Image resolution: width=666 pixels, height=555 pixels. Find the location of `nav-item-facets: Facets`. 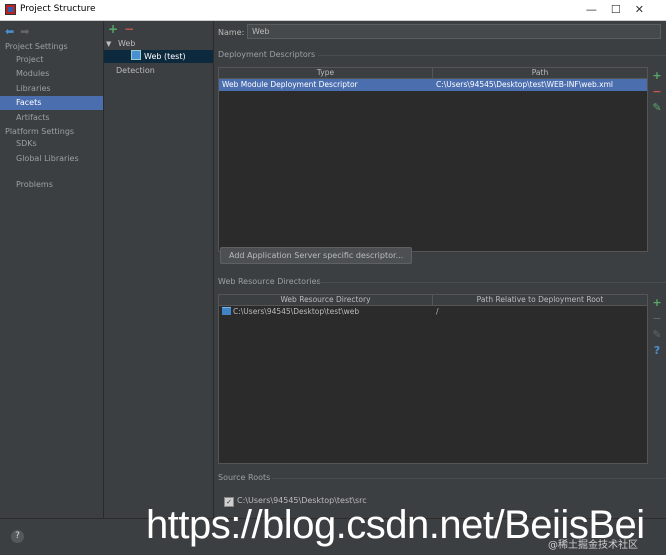

nav-item-facets: Facets is located at coordinates (51, 103).